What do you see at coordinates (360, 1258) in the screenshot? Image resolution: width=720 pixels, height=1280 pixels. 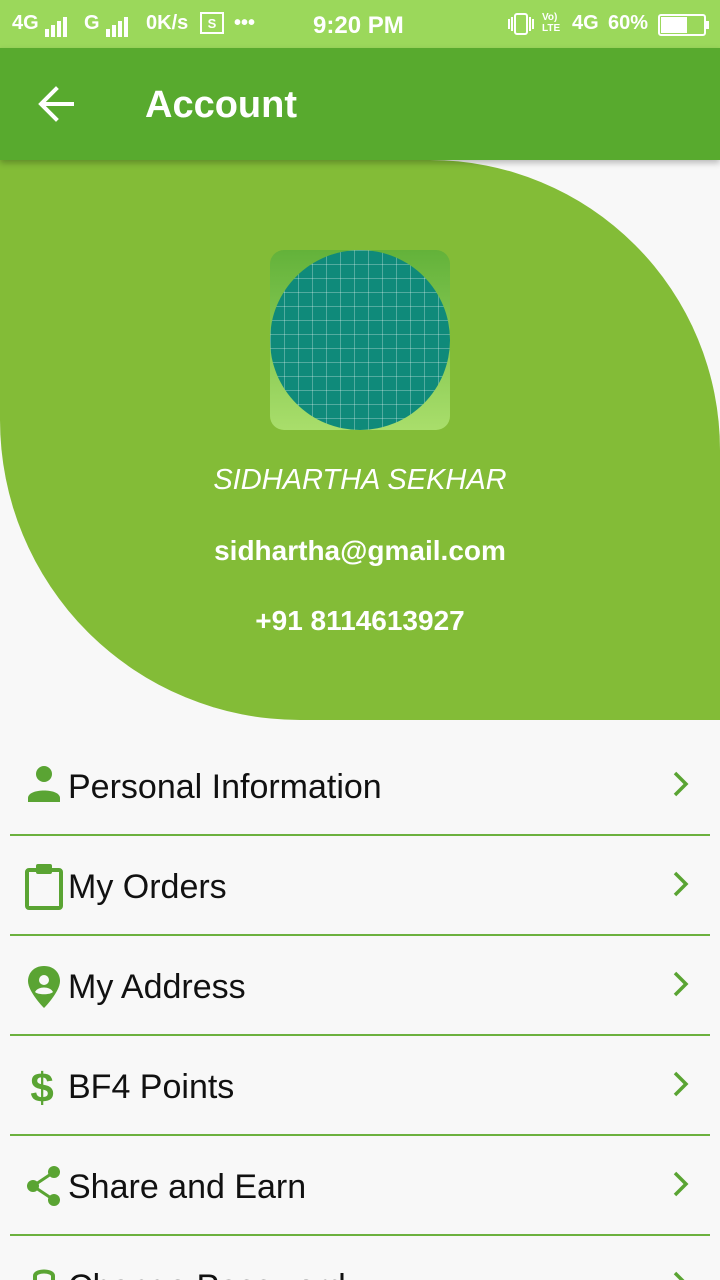 I see `menu-item-change-password: Change Password` at bounding box center [360, 1258].